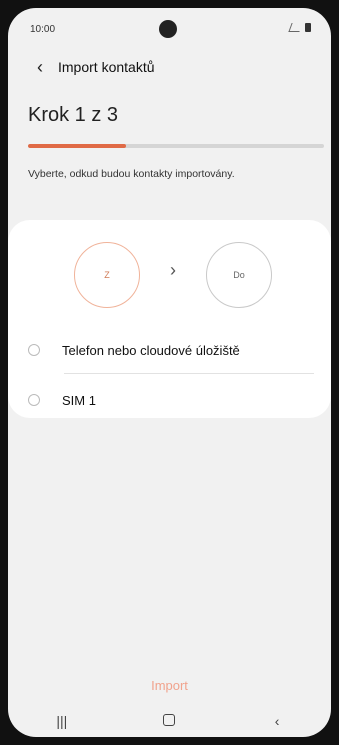 The width and height of the screenshot is (339, 745). Describe the element at coordinates (169, 67) in the screenshot. I see `top-app-bar: ‹ Import kontaktů` at that location.